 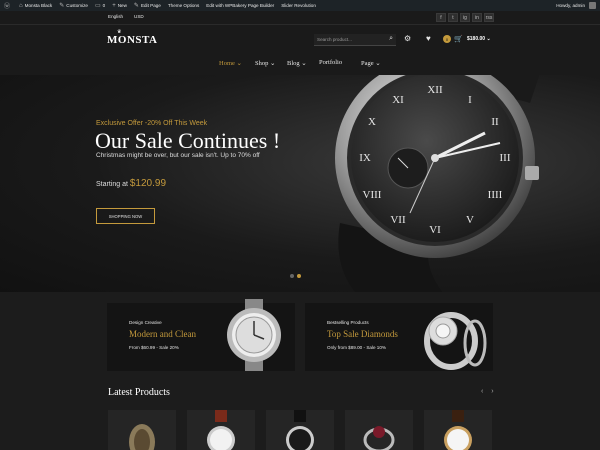 I want to click on carousel-arrows: ‹ ›, so click(x=489, y=391).